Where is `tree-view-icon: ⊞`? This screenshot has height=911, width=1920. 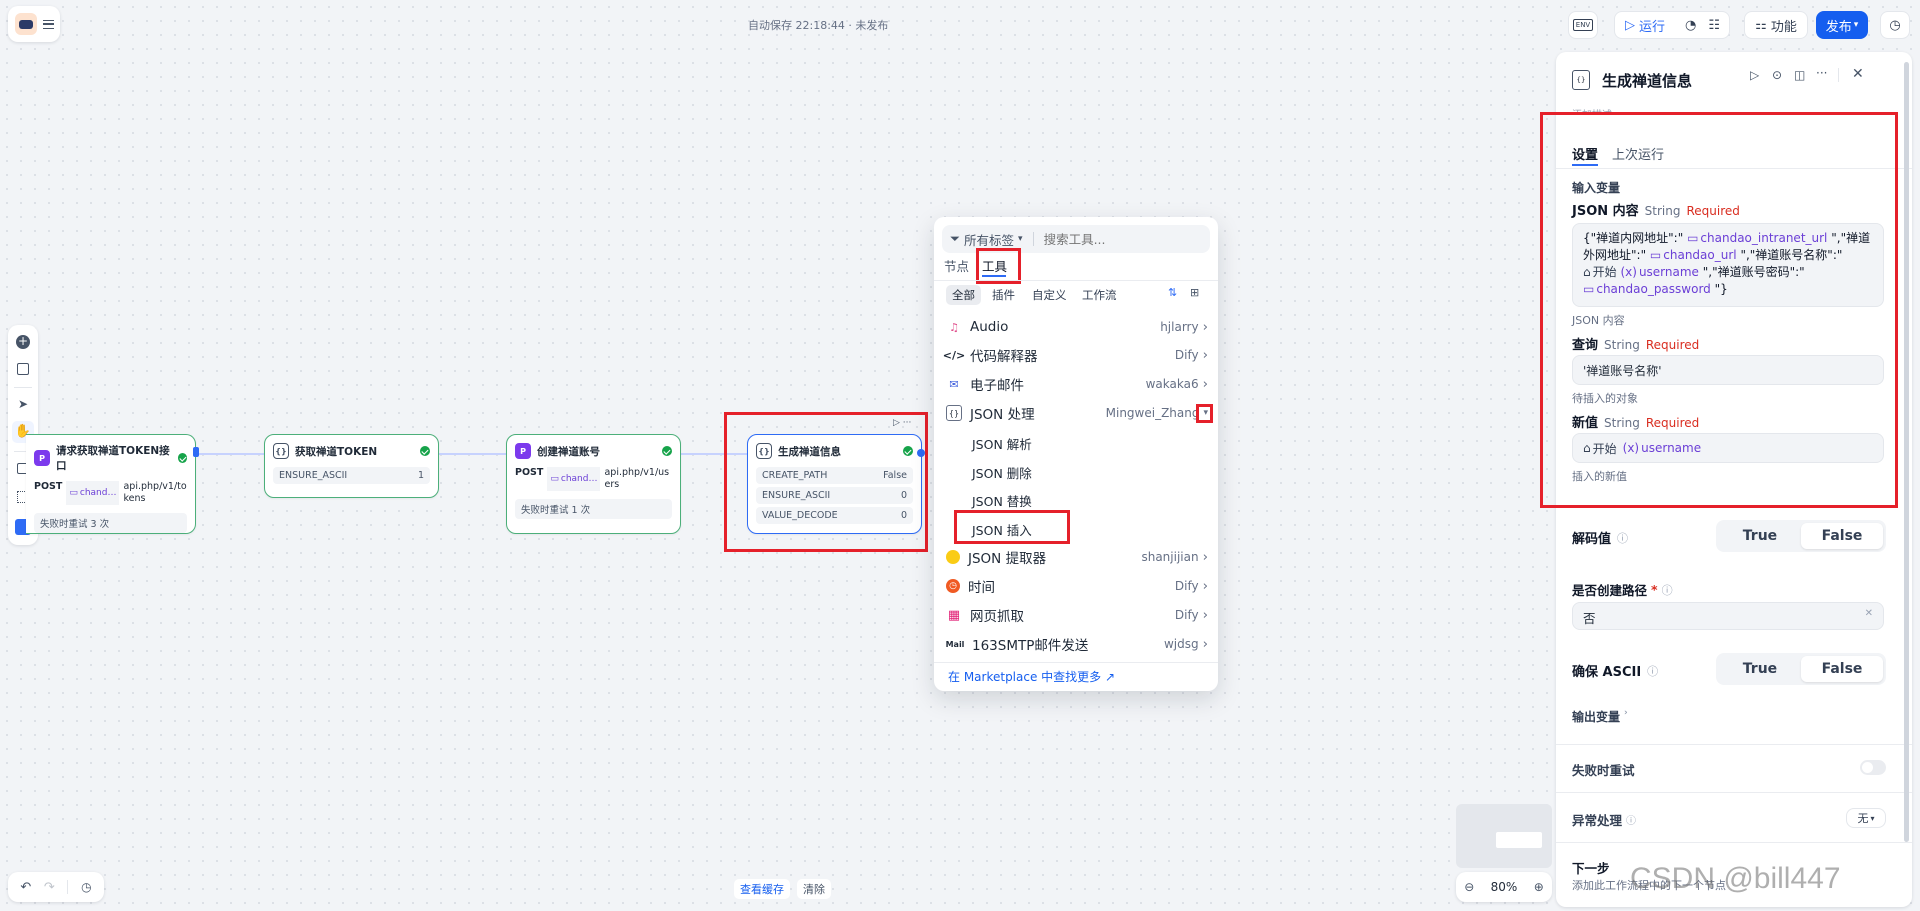
tree-view-icon: ⊞ is located at coordinates (1194, 292).